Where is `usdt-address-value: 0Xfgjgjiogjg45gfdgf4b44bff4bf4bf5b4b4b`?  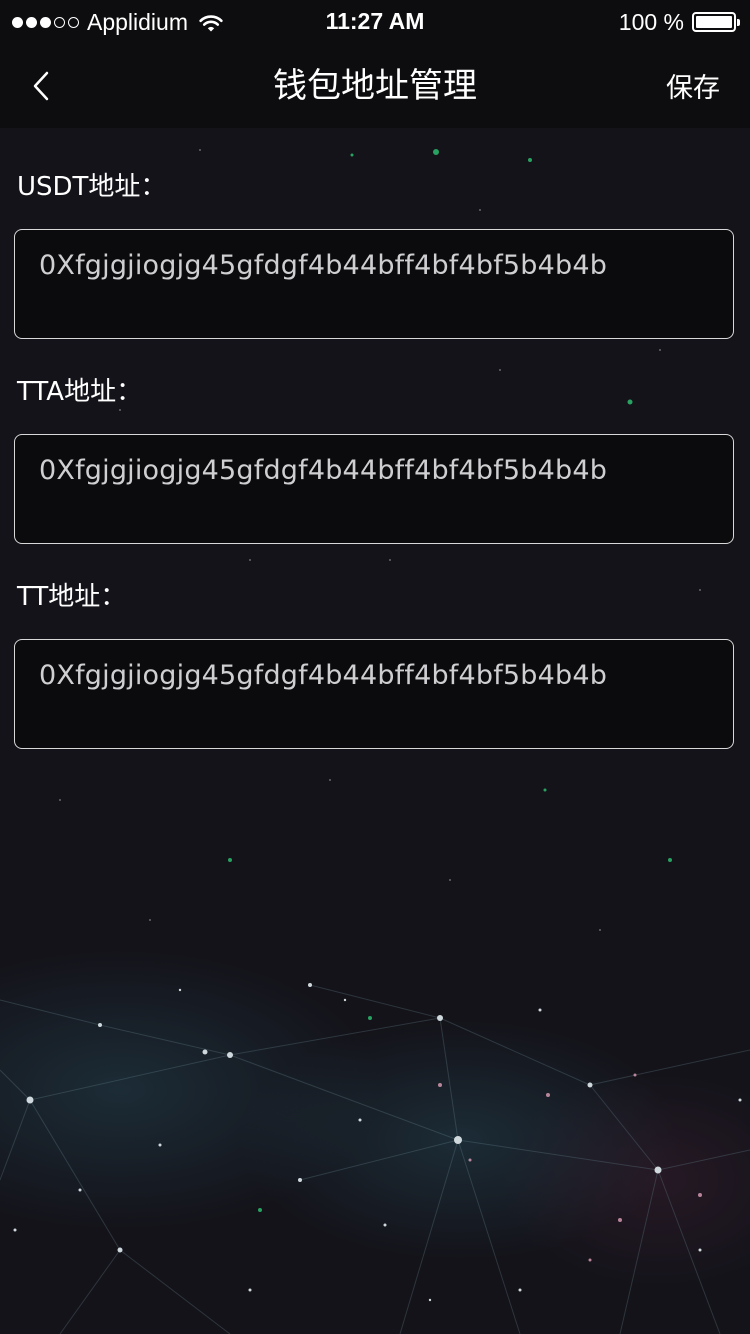
usdt-address-value: 0Xfgjgjiogjg45gfdgf4b44bff4bf4bf5b4b4b is located at coordinates (323, 265).